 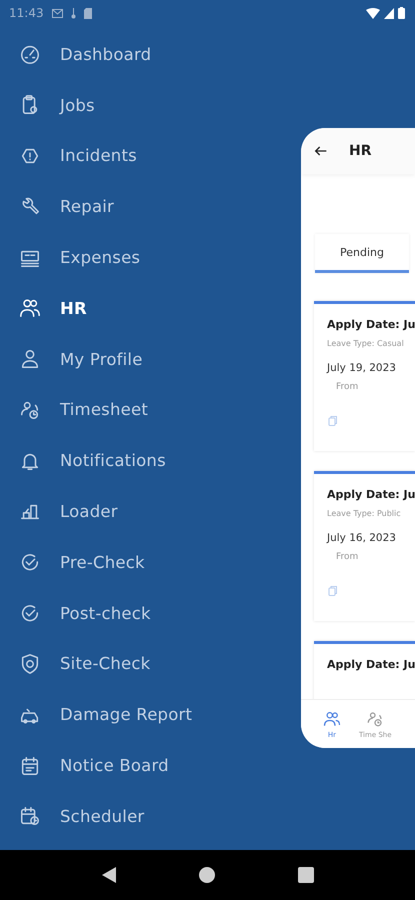 What do you see at coordinates (73, 13) in the screenshot?
I see `usb-icon` at bounding box center [73, 13].